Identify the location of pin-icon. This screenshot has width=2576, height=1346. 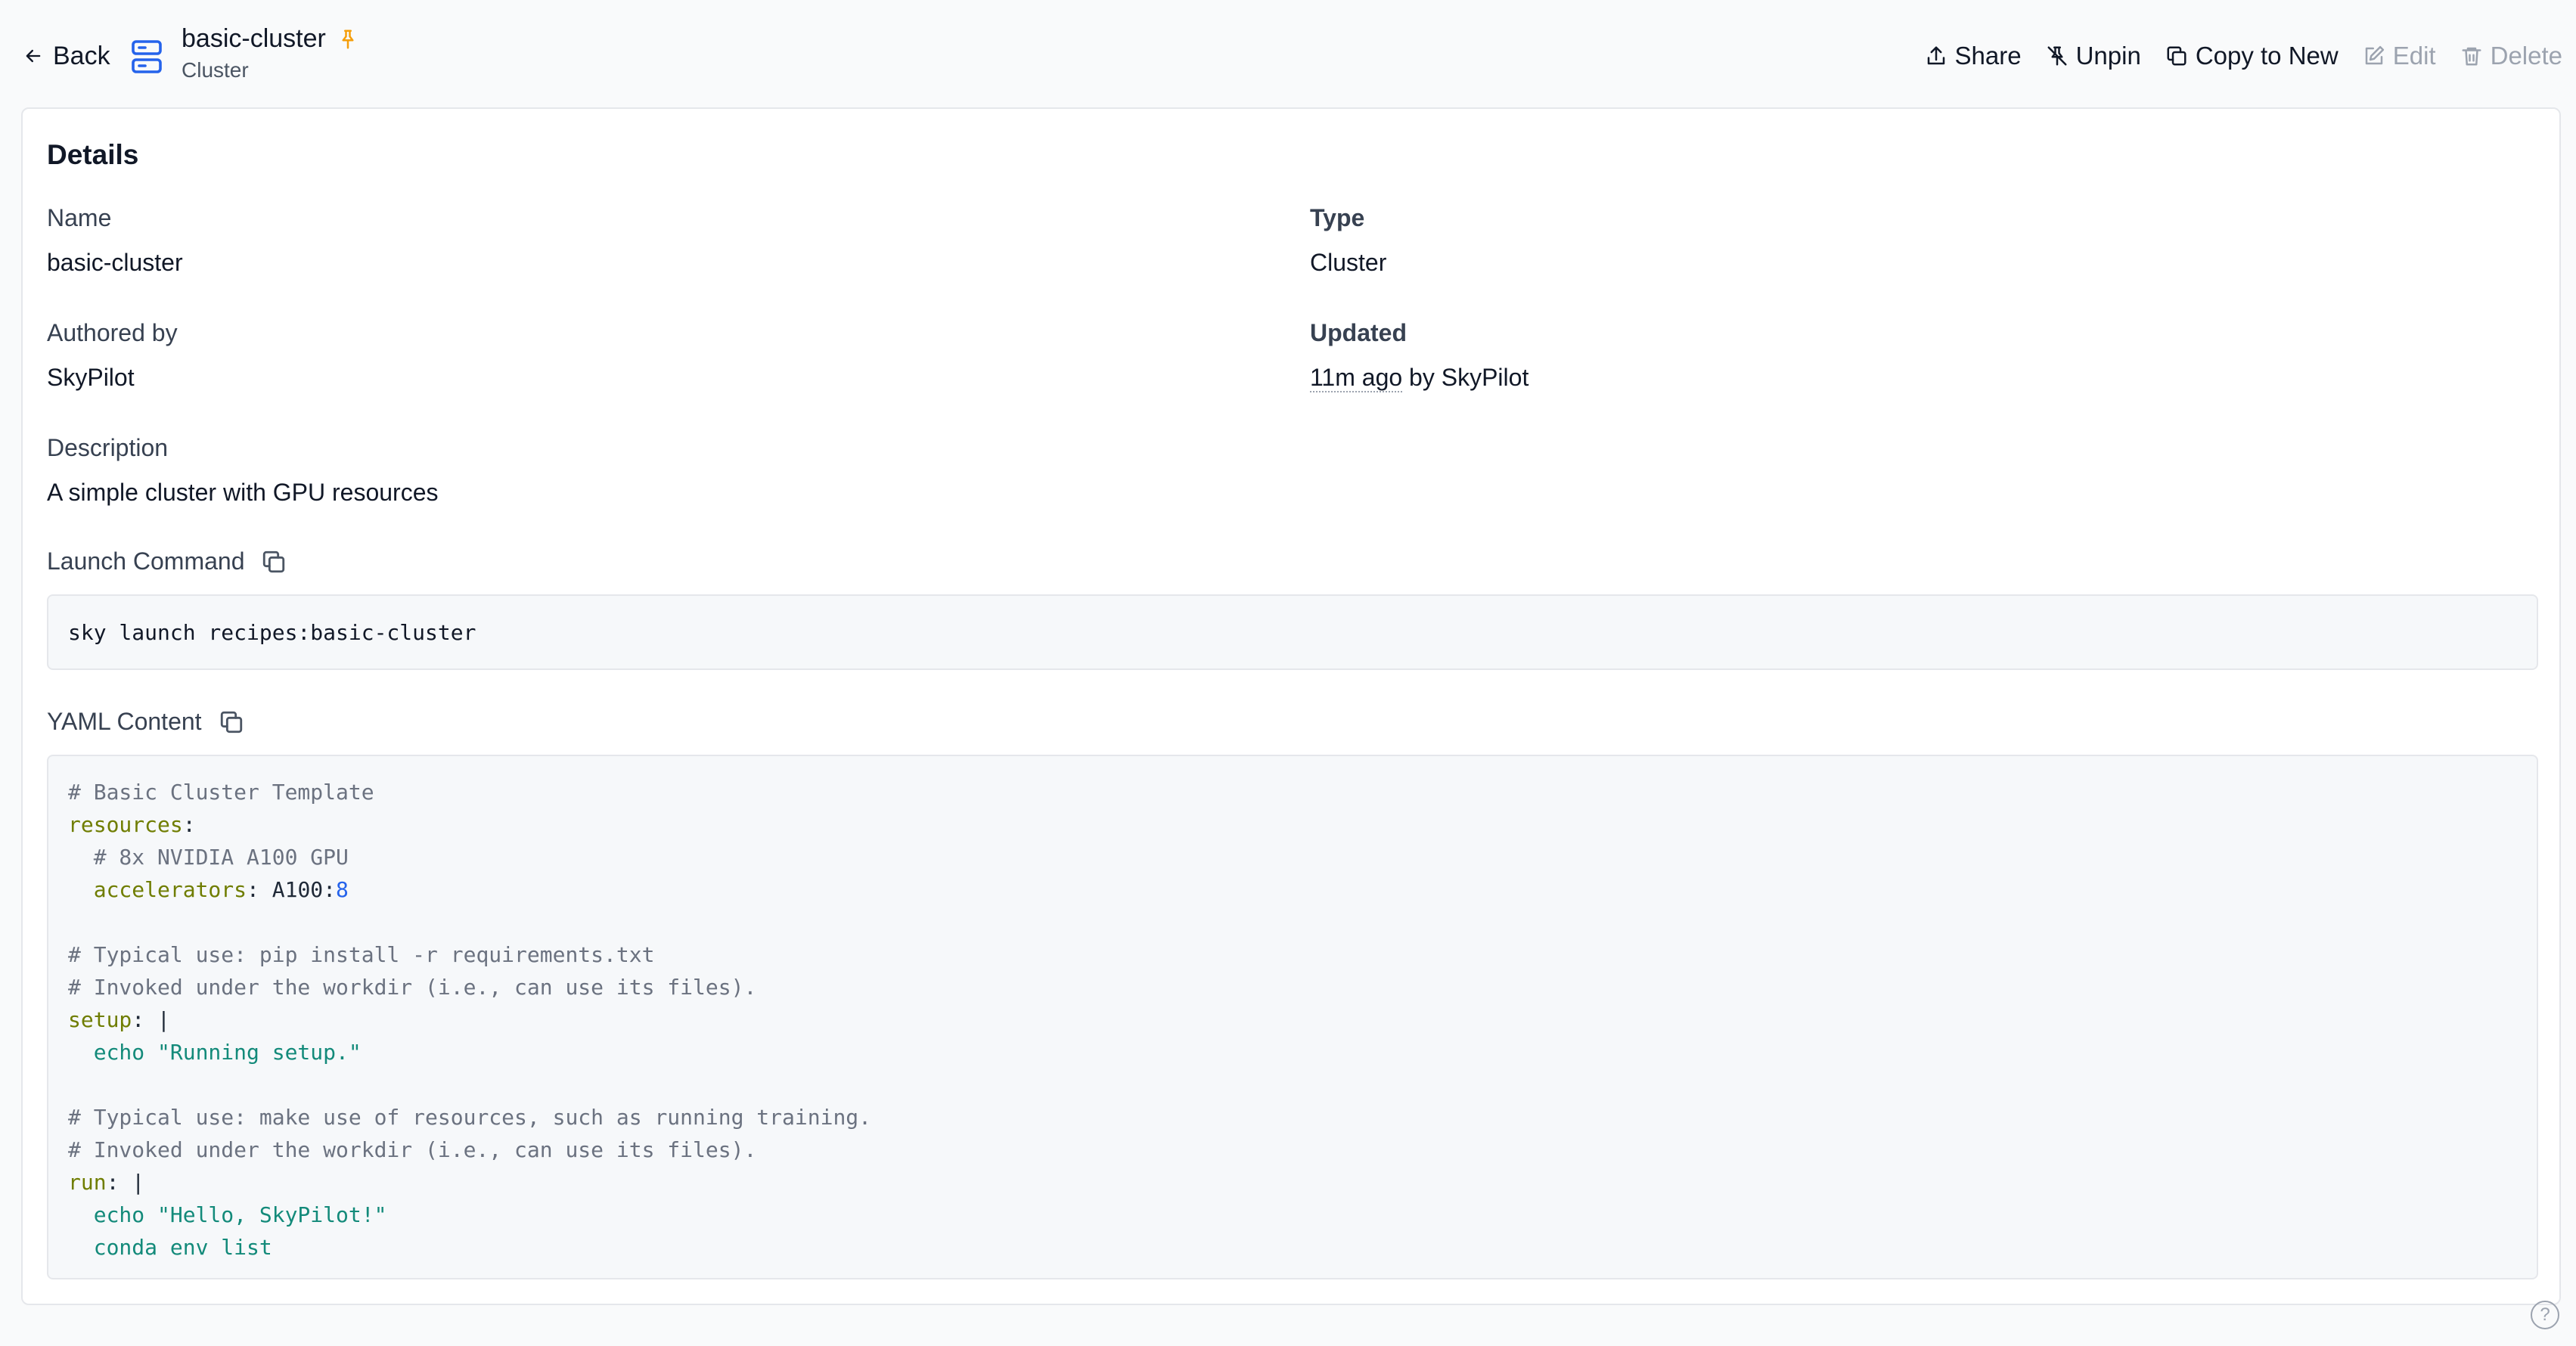
(348, 38).